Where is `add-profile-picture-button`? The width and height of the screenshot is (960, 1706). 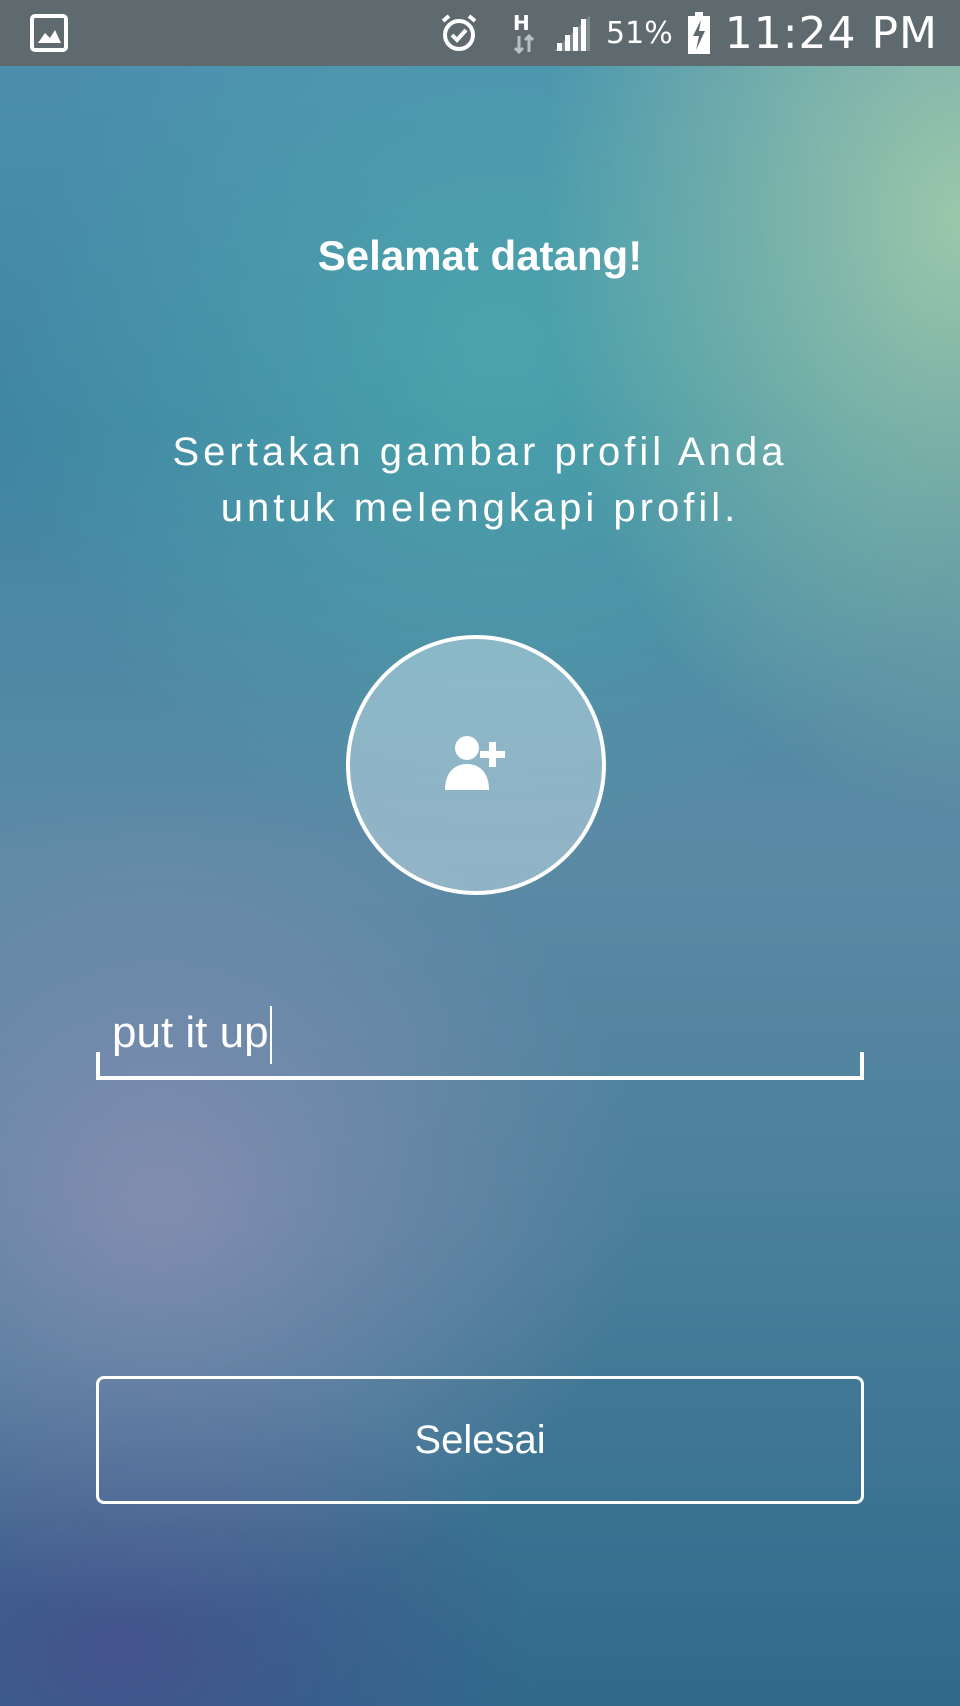 add-profile-picture-button is located at coordinates (476, 765).